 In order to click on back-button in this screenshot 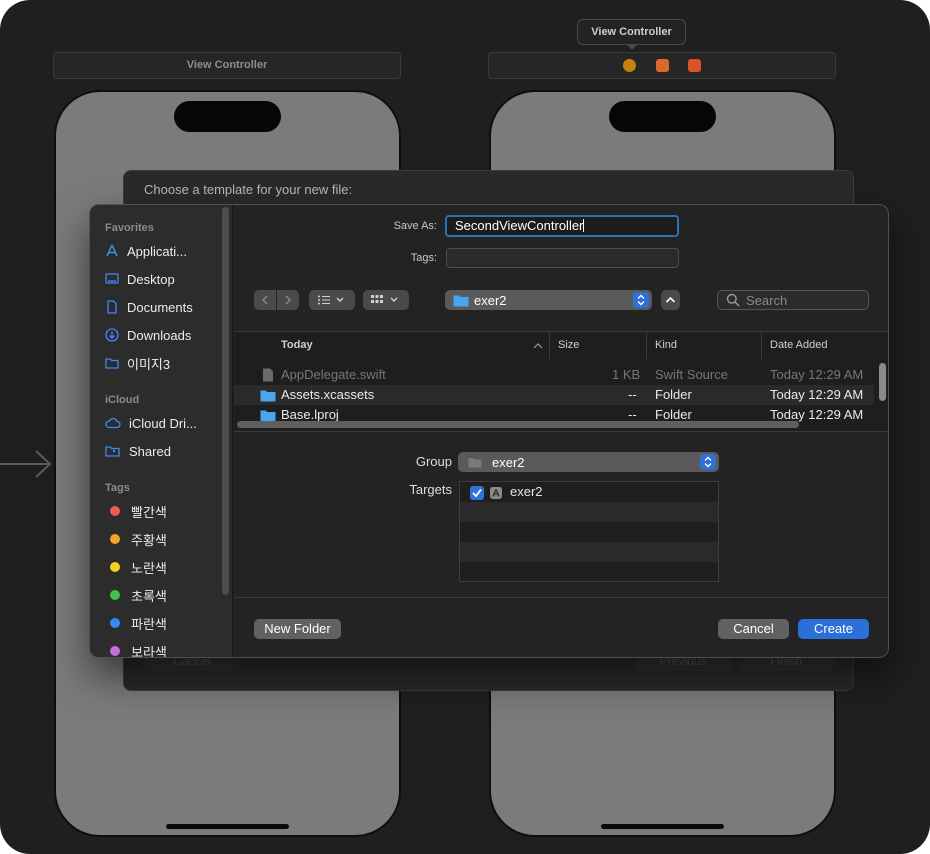, I will do `click(265, 300)`.